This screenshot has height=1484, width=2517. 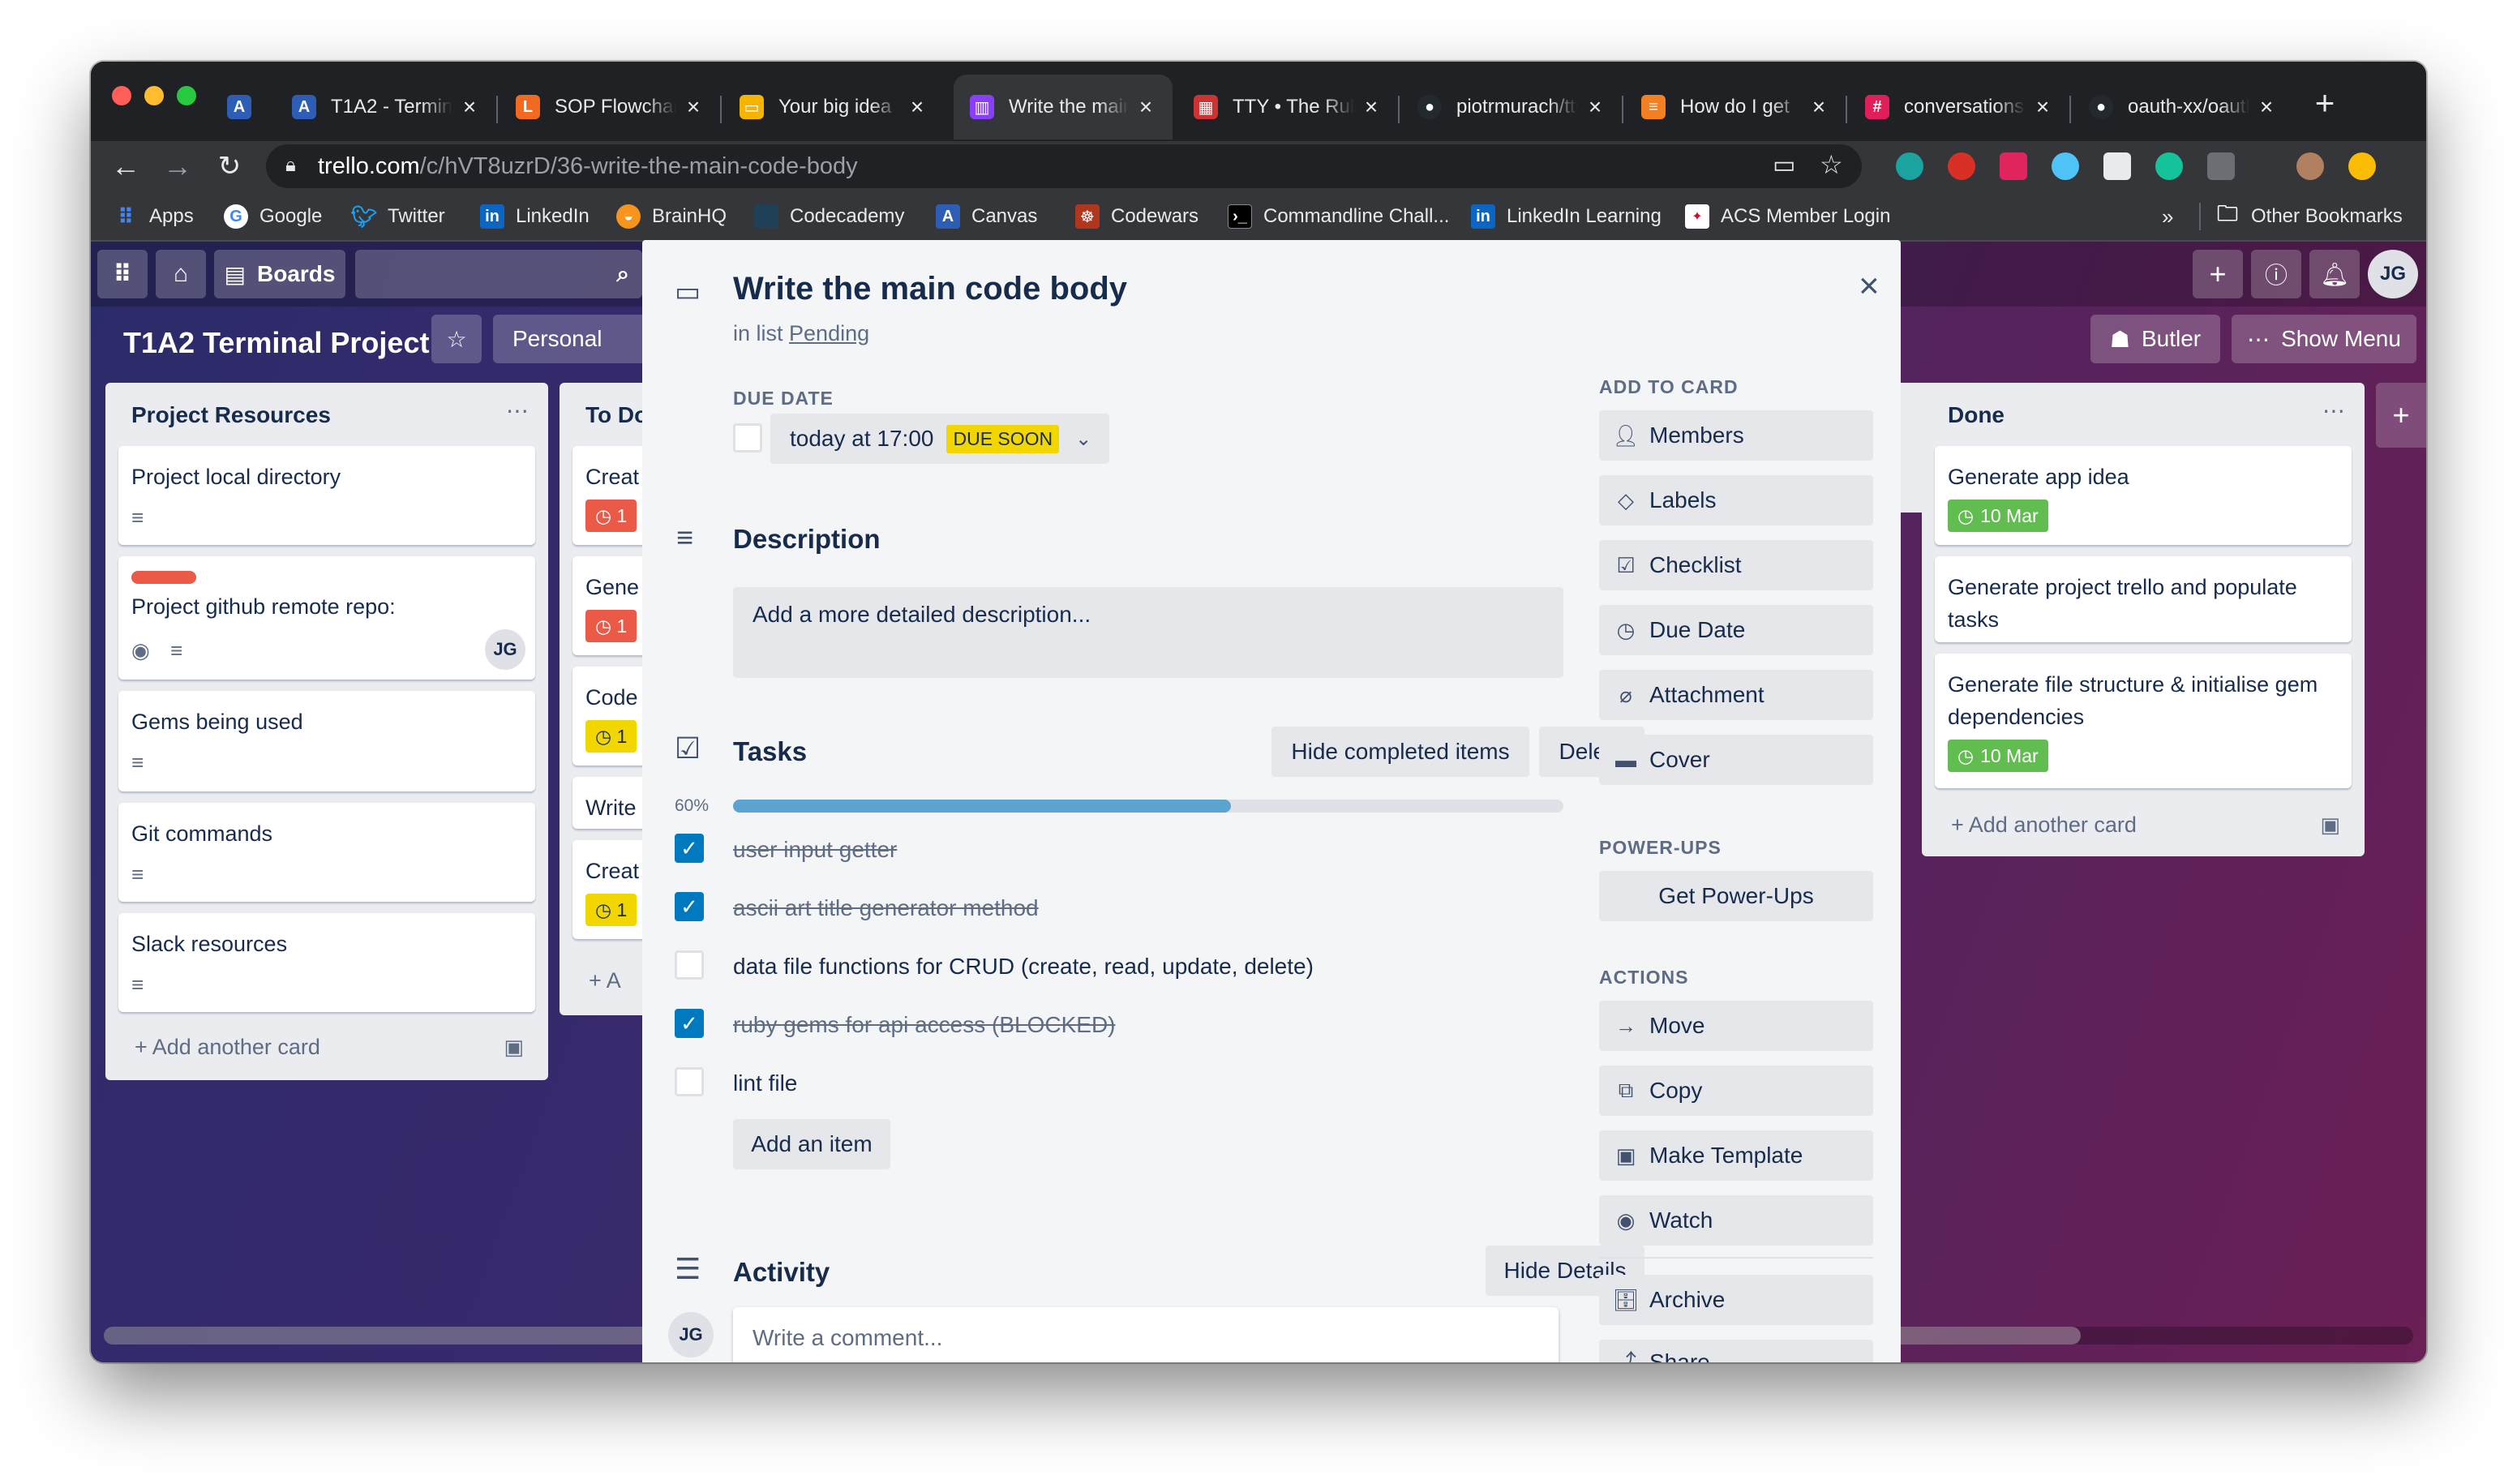 What do you see at coordinates (227, 1047) in the screenshot?
I see `add-card-button: + Add another card` at bounding box center [227, 1047].